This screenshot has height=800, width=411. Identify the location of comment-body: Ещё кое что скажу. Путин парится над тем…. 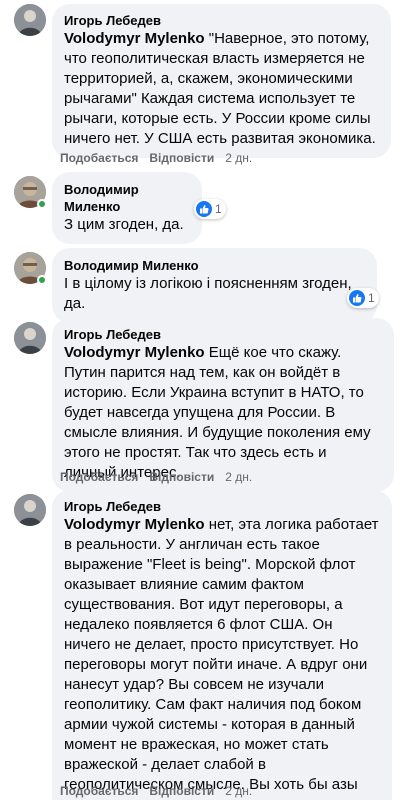
(217, 412).